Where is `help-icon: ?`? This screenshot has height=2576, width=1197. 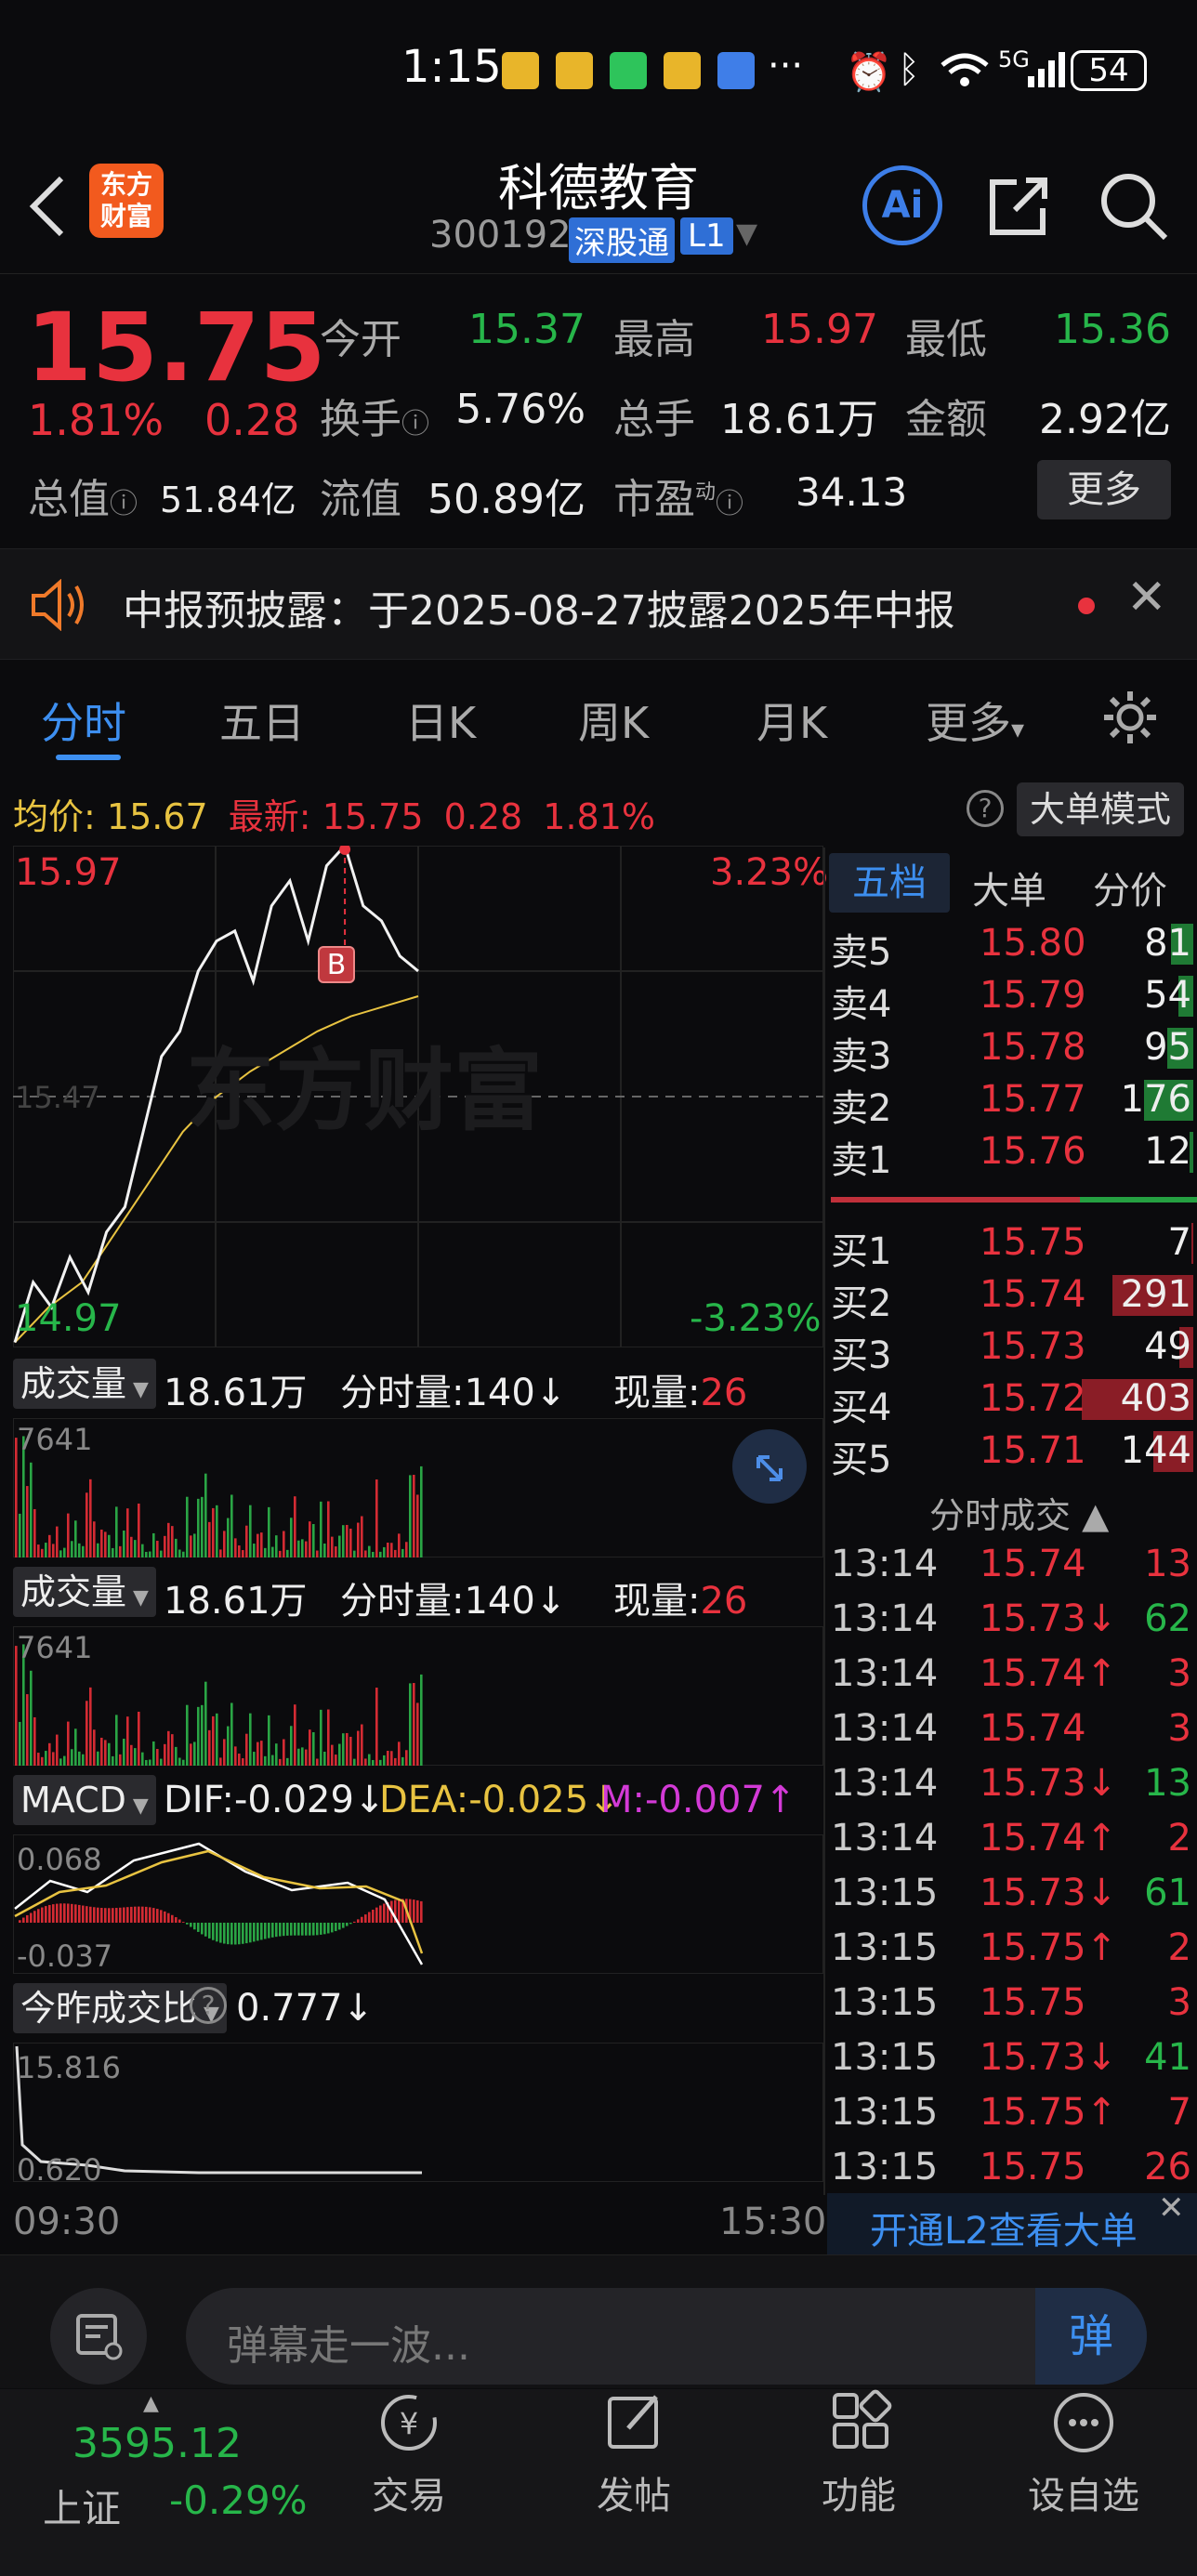 help-icon: ? is located at coordinates (985, 808).